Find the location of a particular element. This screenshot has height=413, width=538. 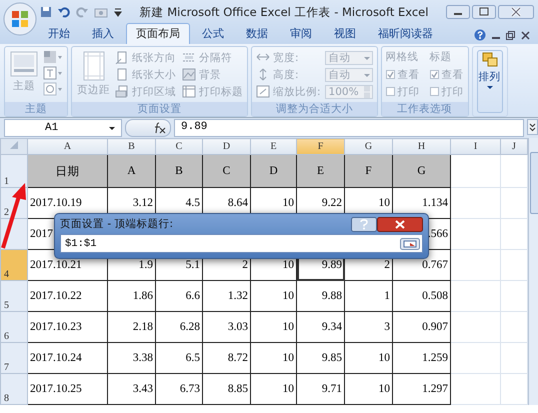

formula-field: 9.89 is located at coordinates (349, 128).